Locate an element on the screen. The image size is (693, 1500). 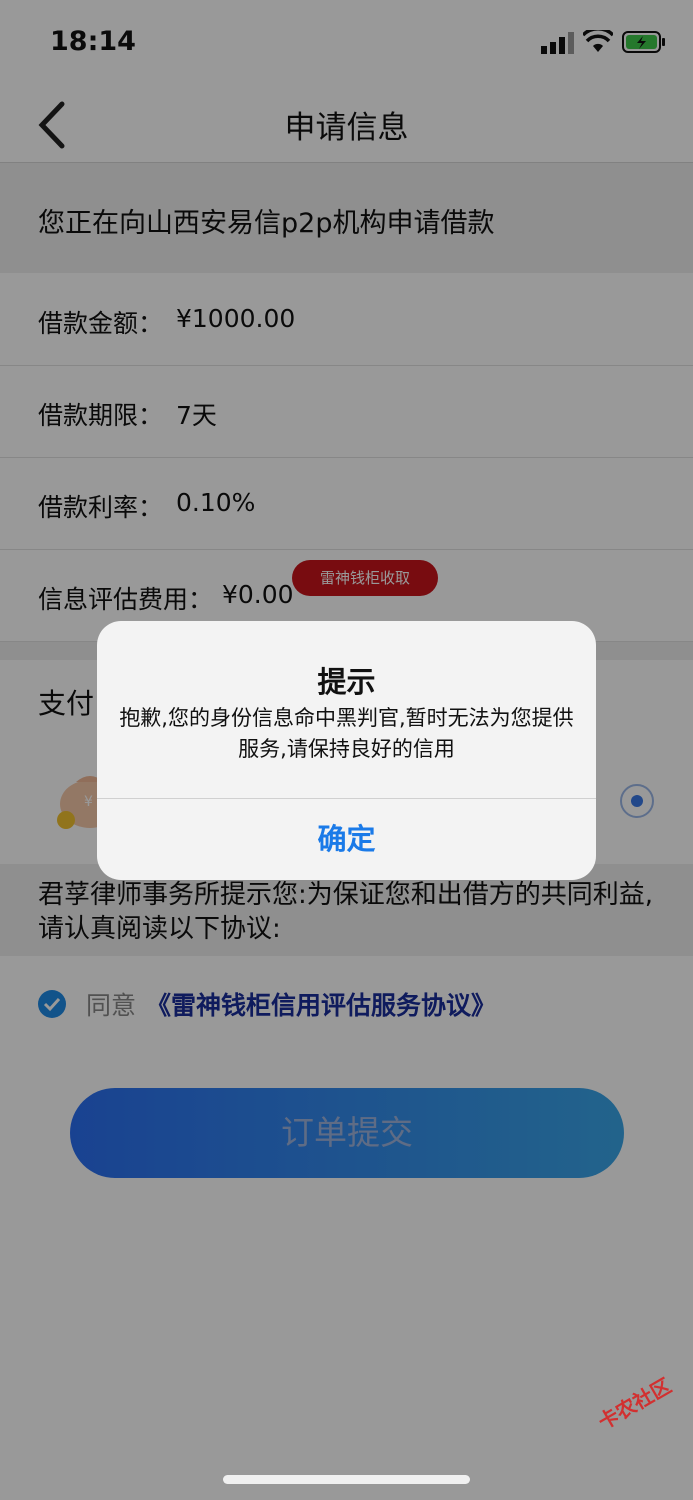
dialog-title: 提示 is located at coordinates (346, 682).